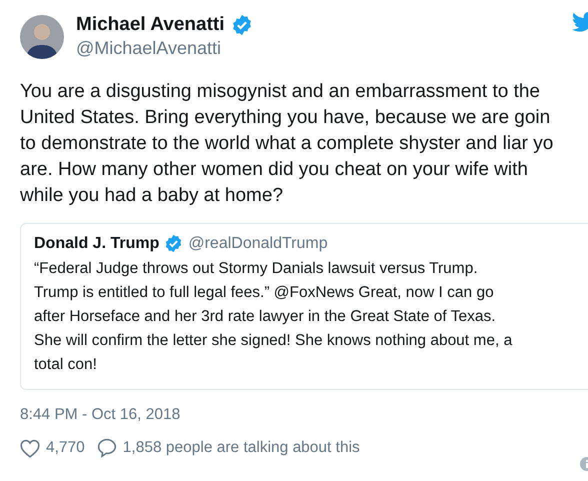  What do you see at coordinates (42, 36) in the screenshot?
I see `avatar` at bounding box center [42, 36].